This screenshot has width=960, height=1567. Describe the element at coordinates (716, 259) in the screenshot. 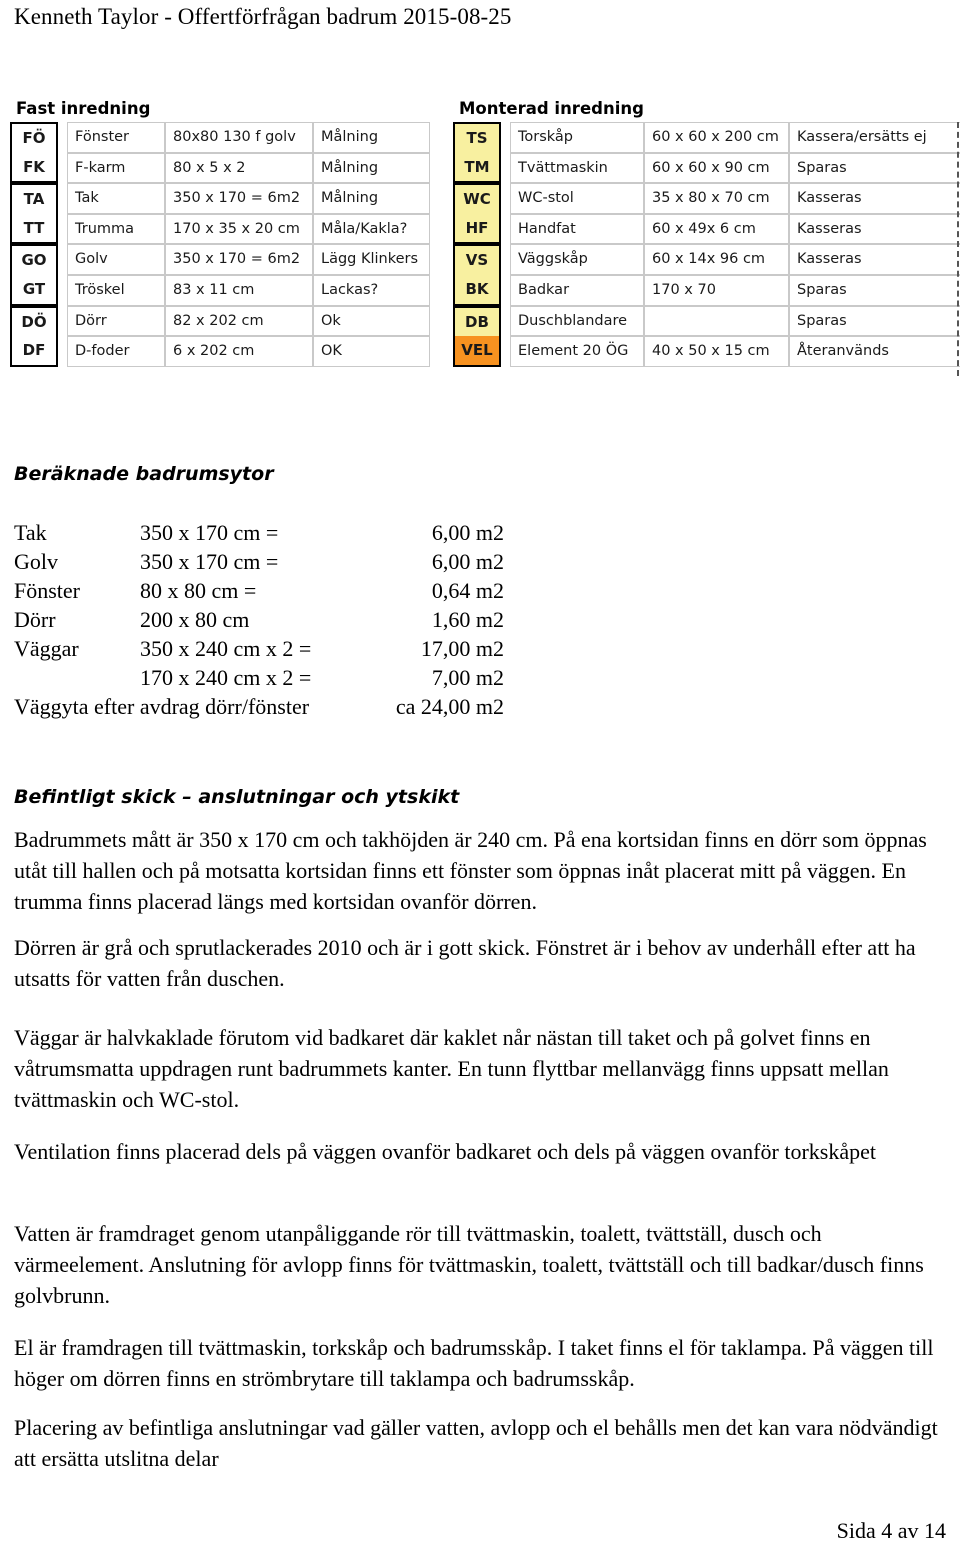

I see `cell-dimensions: 60 x 14x 96 cm` at that location.